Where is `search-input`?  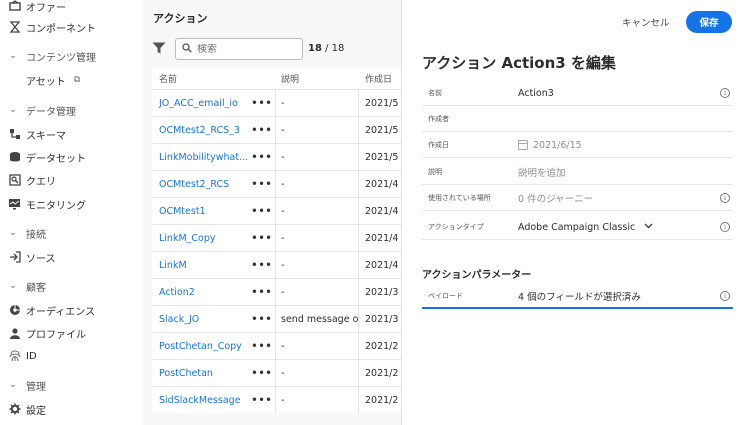
search-input is located at coordinates (245, 49).